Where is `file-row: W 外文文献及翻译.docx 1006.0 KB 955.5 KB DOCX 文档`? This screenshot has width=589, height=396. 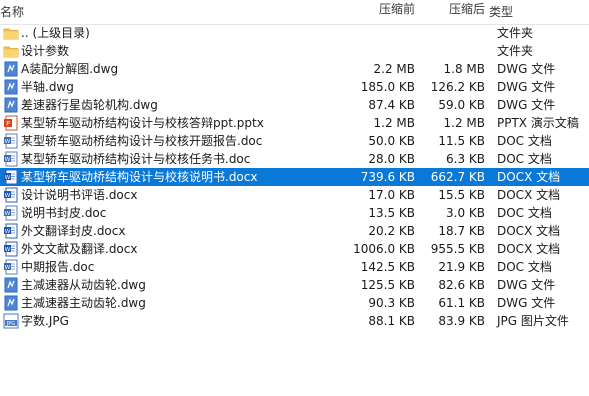 file-row: W 外文文献及翻译.docx 1006.0 KB 955.5 KB DOCX 文档 is located at coordinates (294, 249).